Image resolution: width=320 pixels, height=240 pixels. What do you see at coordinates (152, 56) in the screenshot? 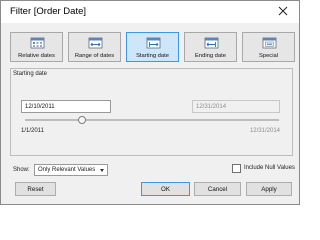
I see `tab-label: Starting date` at bounding box center [152, 56].